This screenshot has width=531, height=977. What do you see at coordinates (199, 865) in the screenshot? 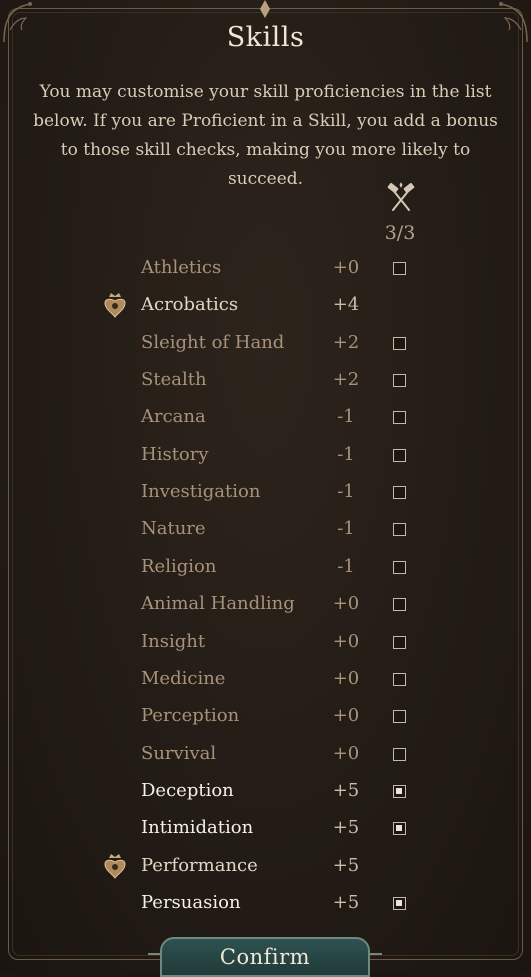
I see `skill-name: Performance` at bounding box center [199, 865].